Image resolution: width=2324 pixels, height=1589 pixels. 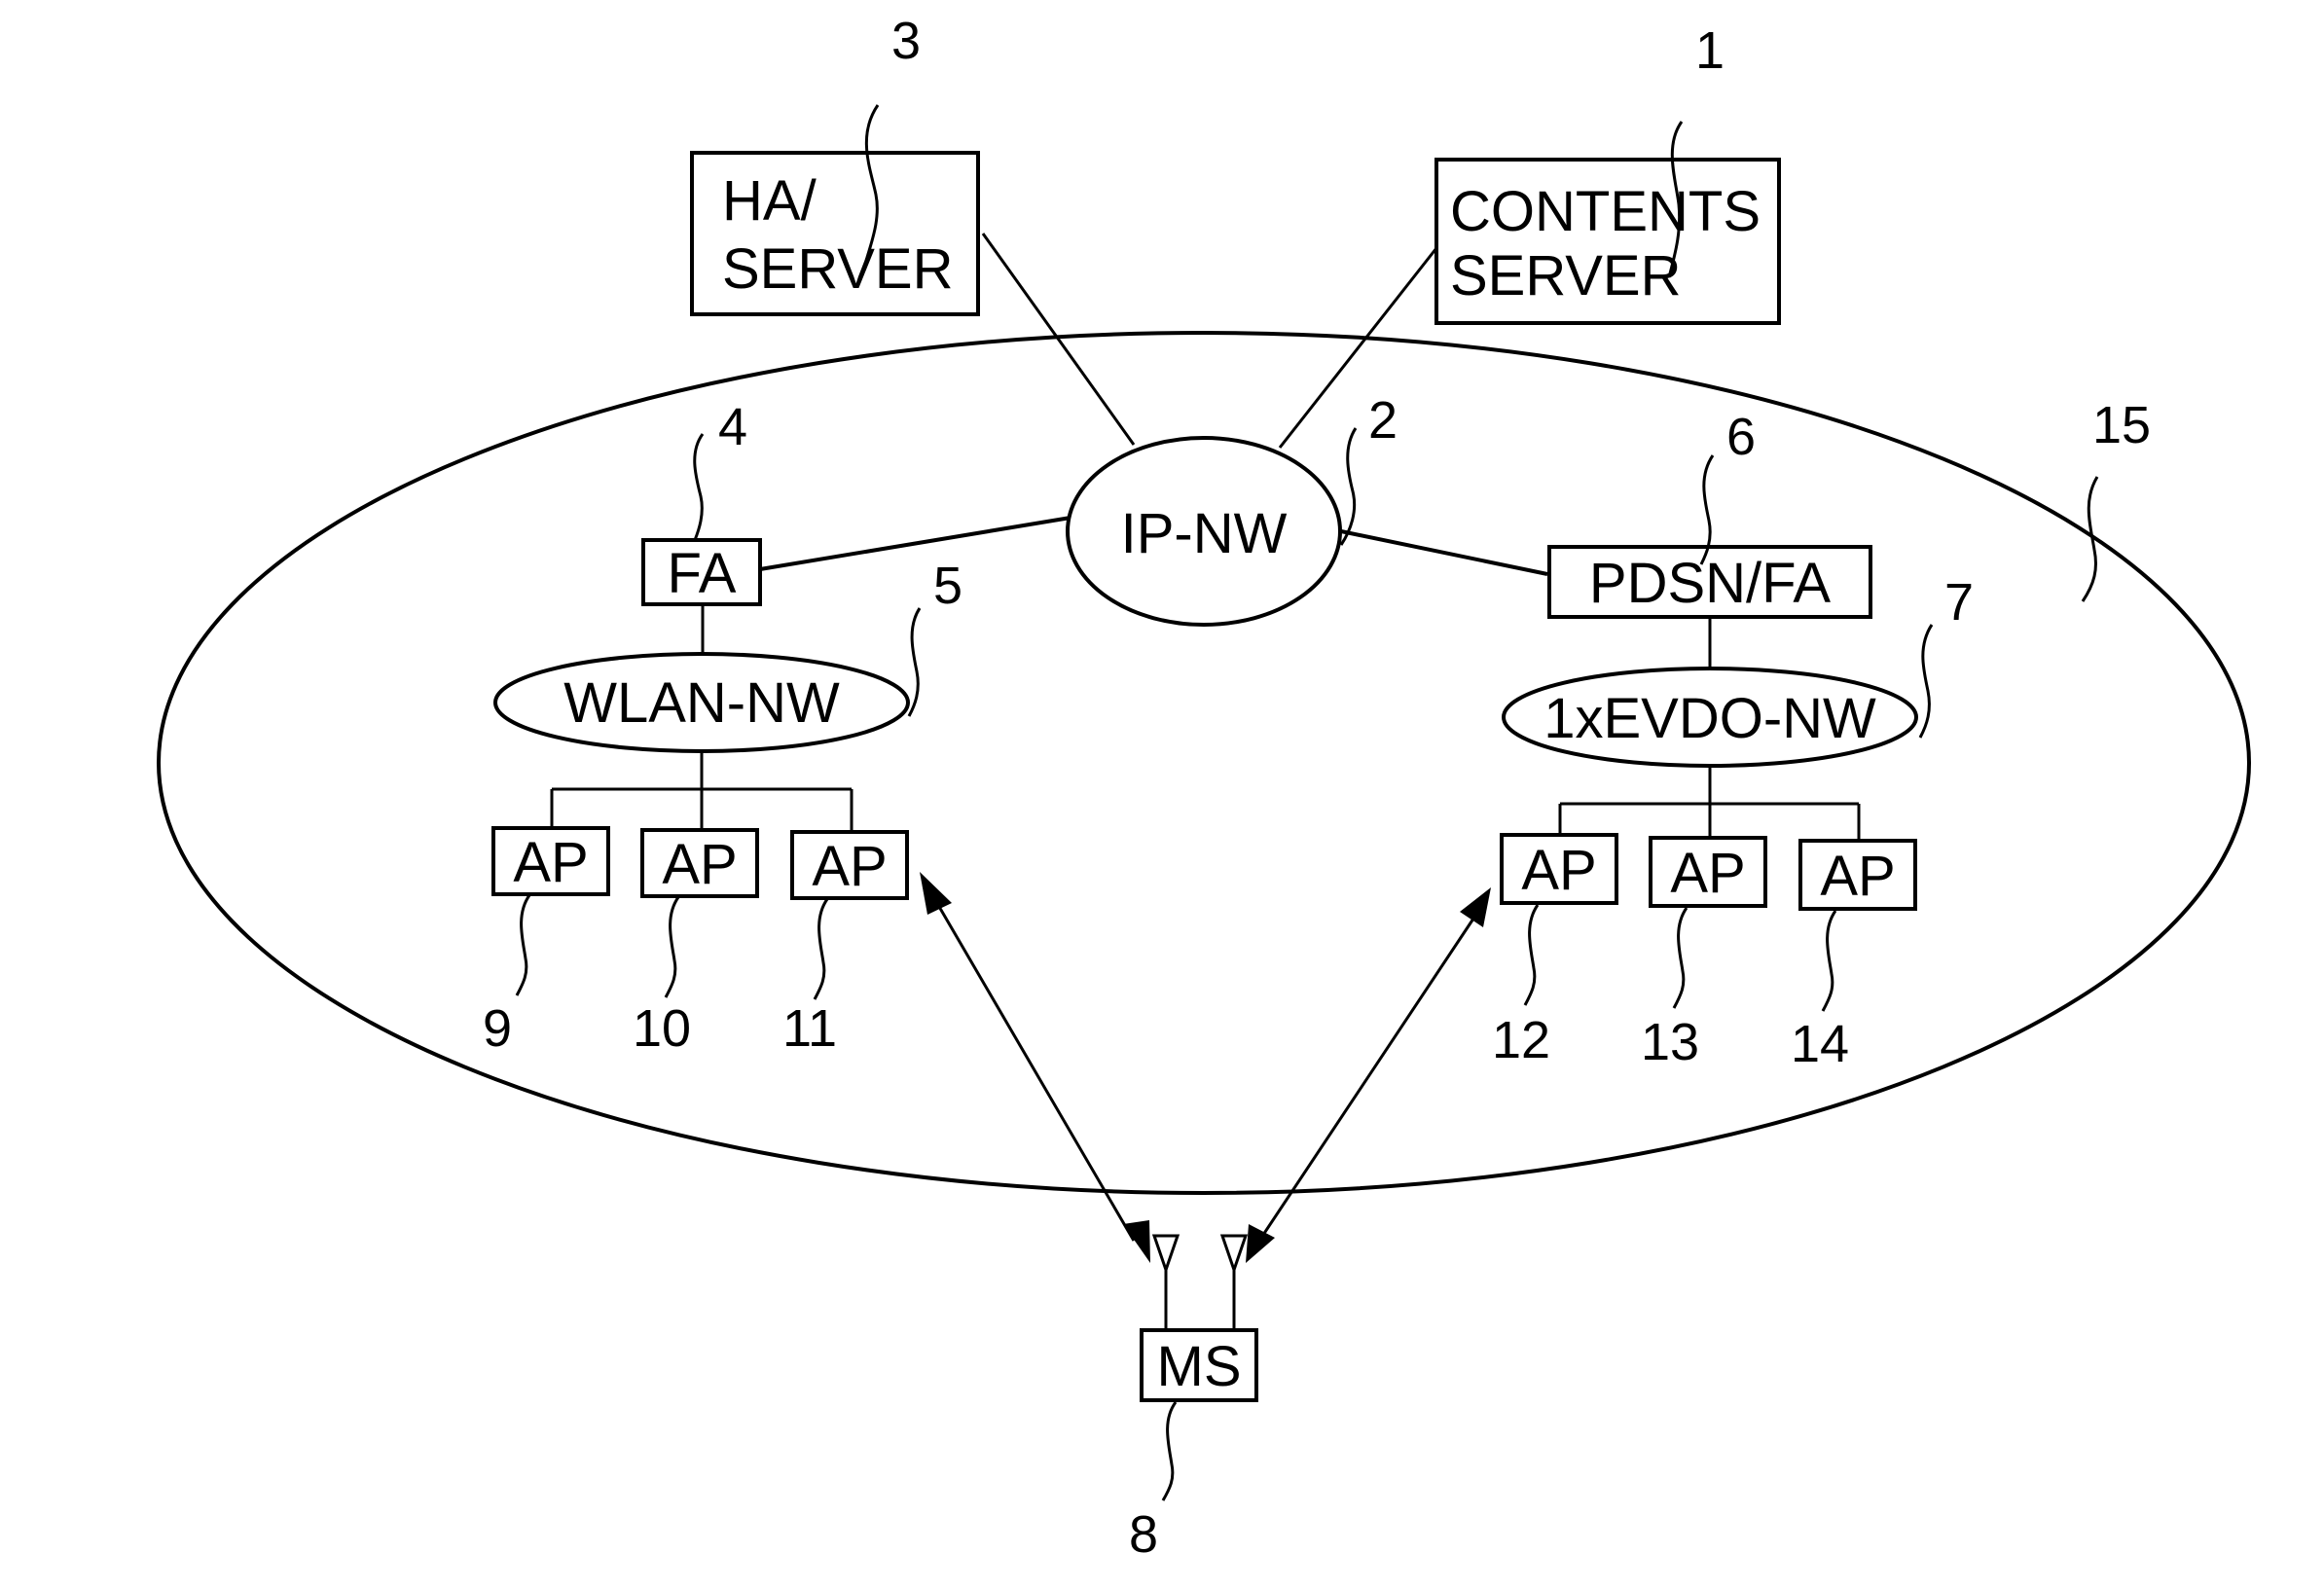 What do you see at coordinates (1521, 1040) in the screenshot?
I see `ref-12: 12` at bounding box center [1521, 1040].